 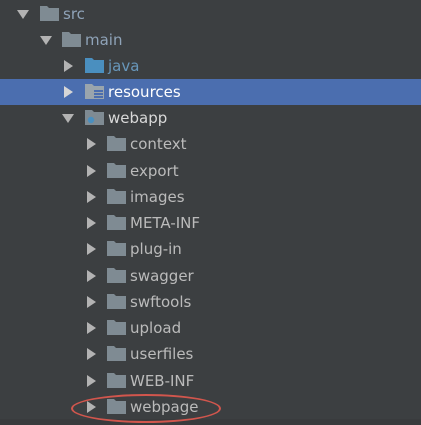 What do you see at coordinates (144, 92) in the screenshot?
I see `tree-node-label: resources` at bounding box center [144, 92].